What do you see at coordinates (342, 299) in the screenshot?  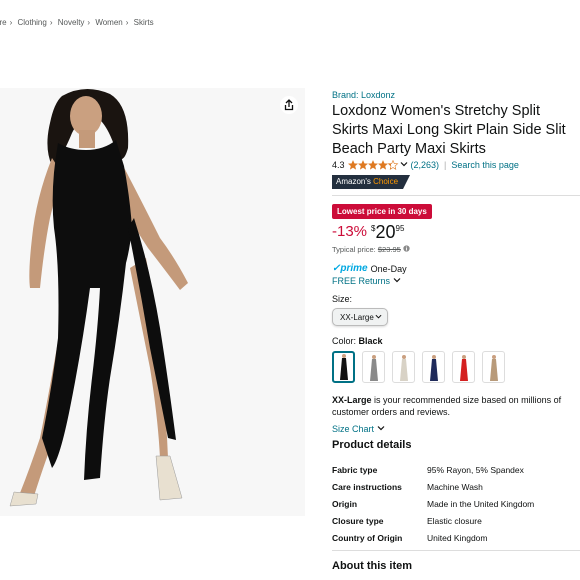 I see `size-label: Size:` at bounding box center [342, 299].